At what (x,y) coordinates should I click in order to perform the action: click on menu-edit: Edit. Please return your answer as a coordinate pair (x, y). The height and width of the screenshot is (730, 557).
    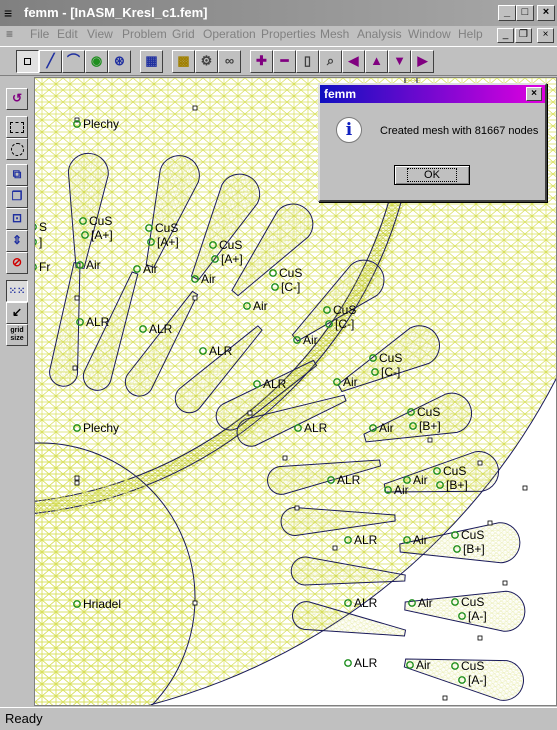
    Looking at the image, I should click on (67, 34).